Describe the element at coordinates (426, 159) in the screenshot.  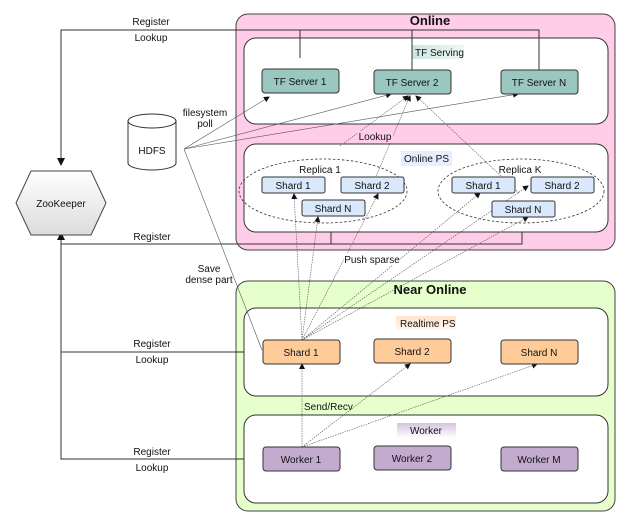
I see `online-ps-label: Online PS` at that location.